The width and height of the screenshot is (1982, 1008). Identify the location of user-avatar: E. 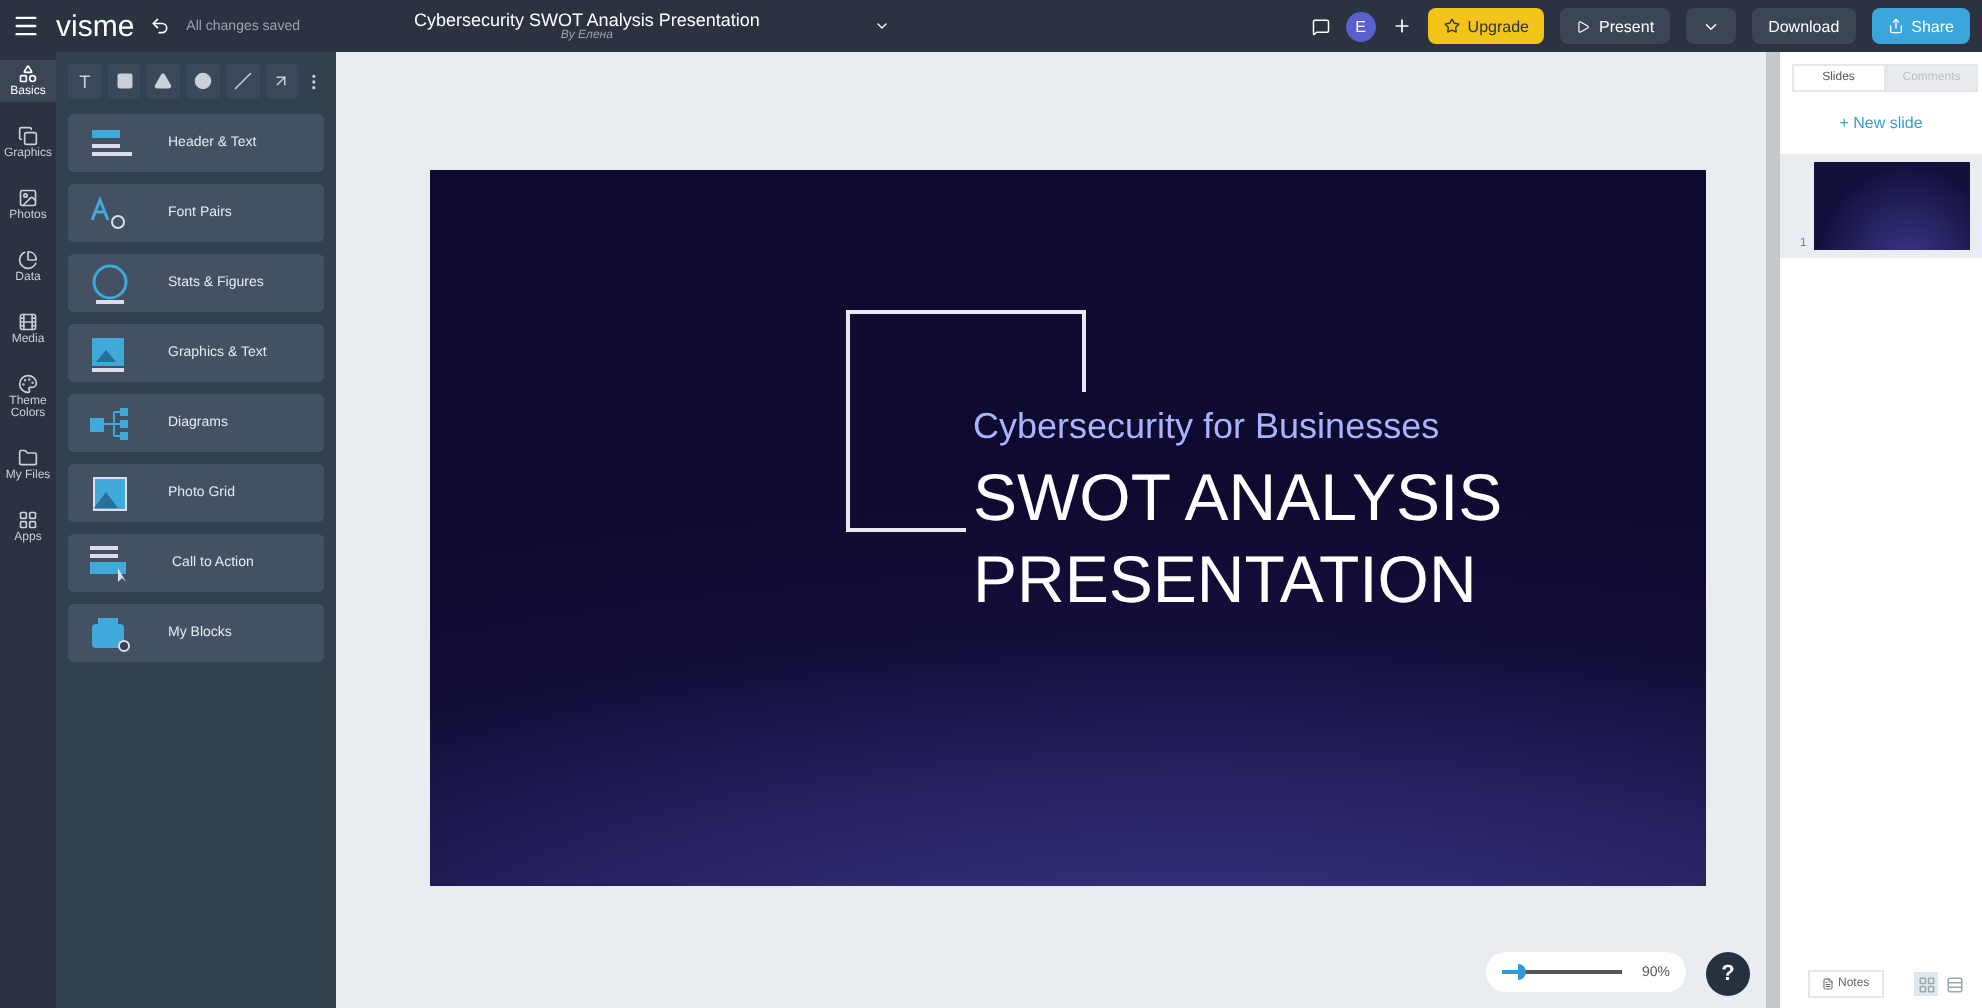
(1360, 26).